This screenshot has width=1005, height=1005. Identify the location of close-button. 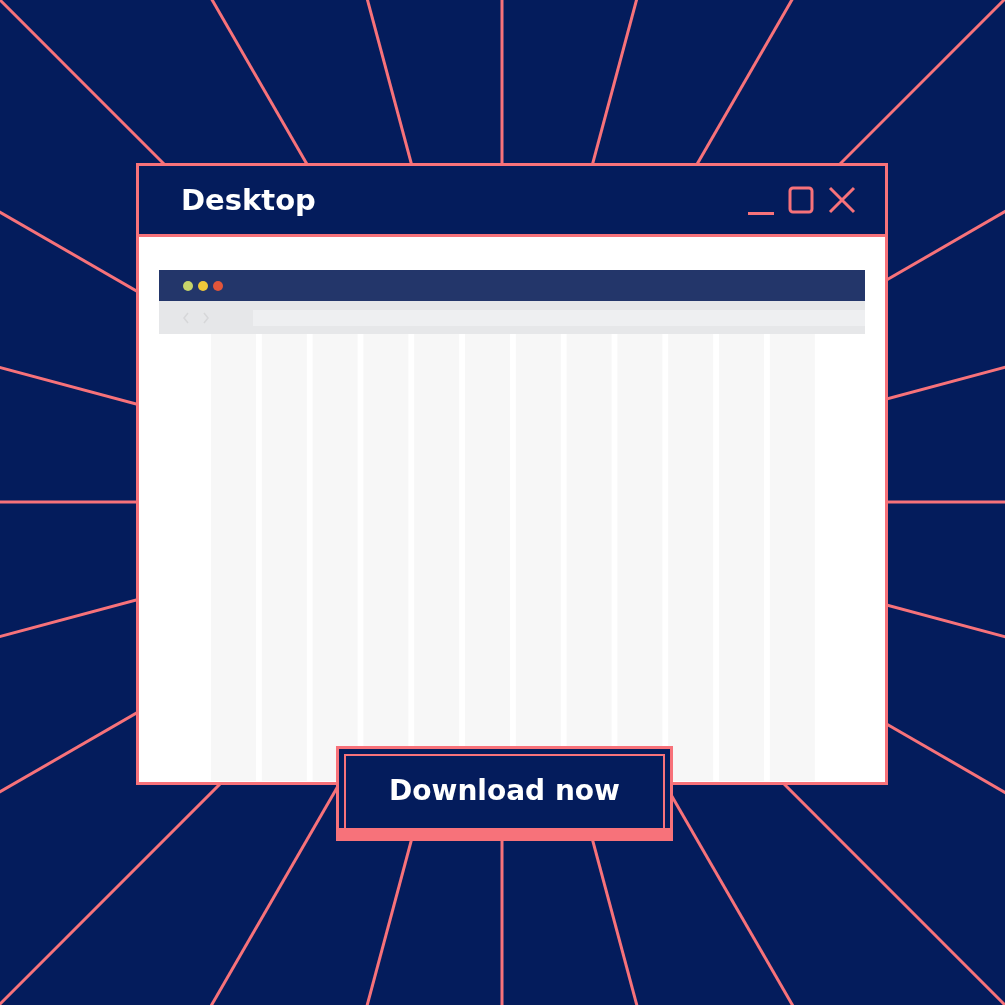
(842, 200).